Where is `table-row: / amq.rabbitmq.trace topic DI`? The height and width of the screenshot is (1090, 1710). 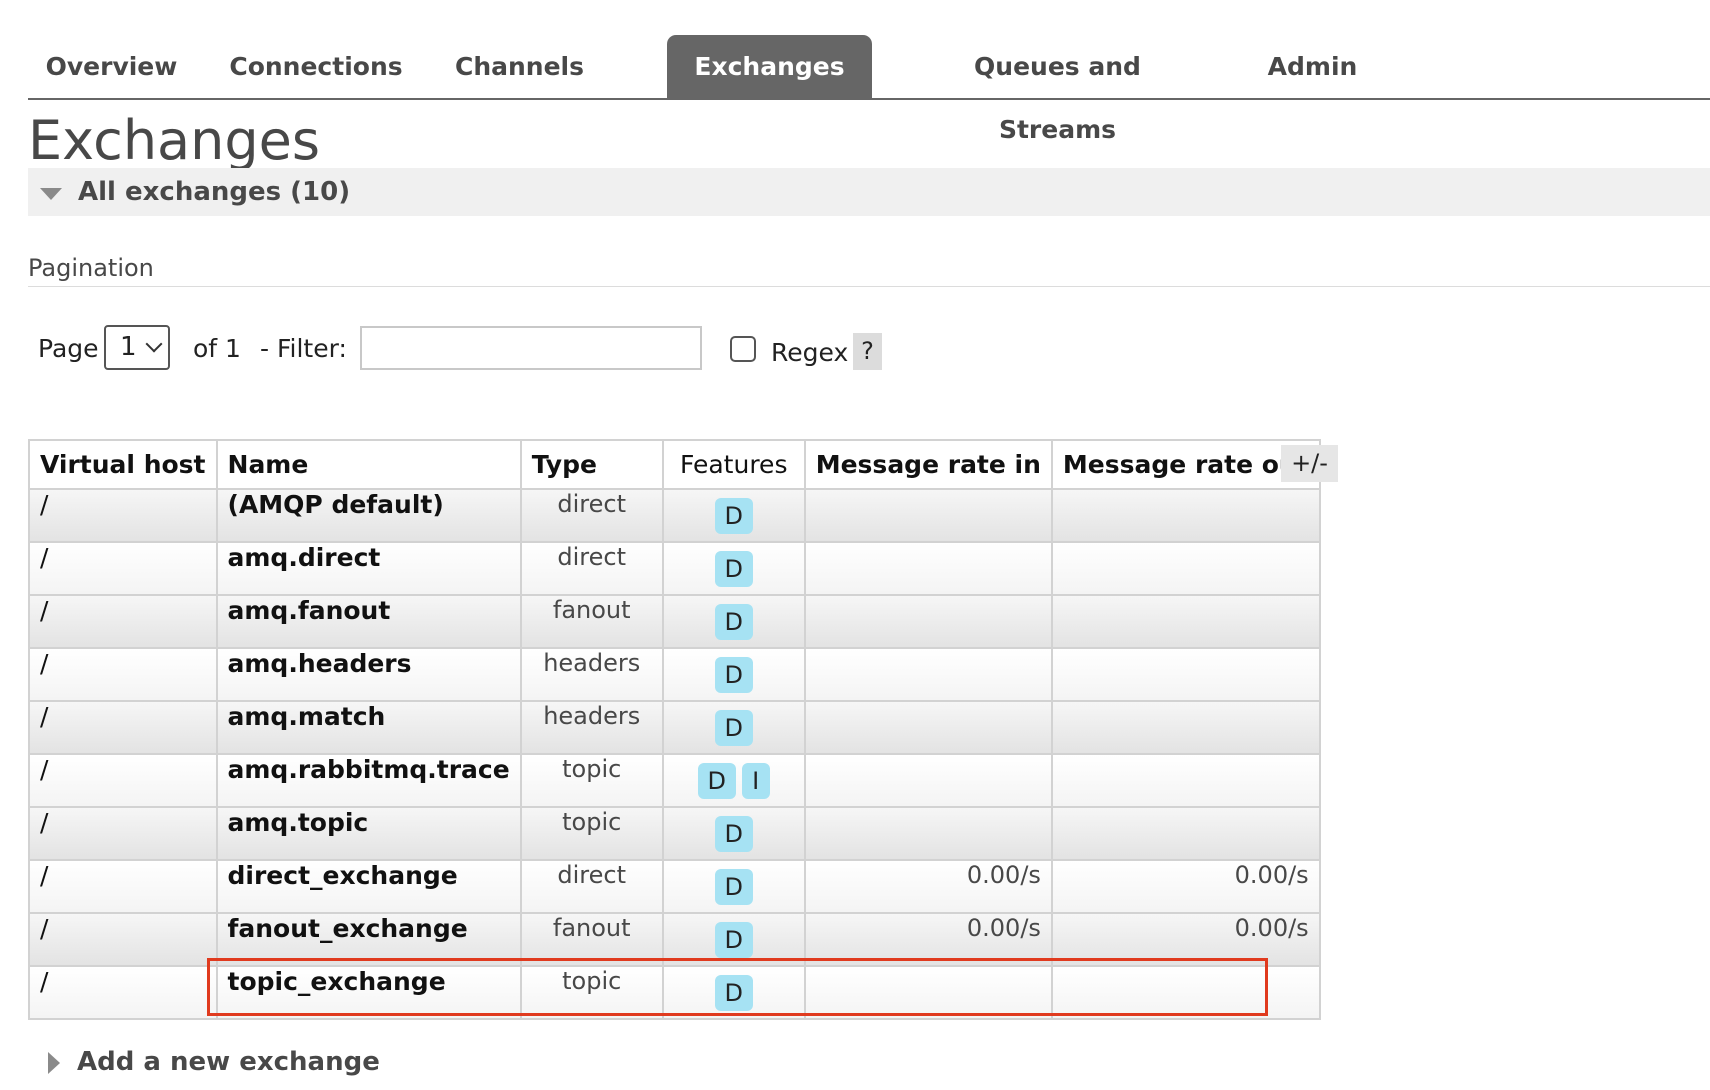
table-row: / amq.rabbitmq.trace topic DI is located at coordinates (674, 780).